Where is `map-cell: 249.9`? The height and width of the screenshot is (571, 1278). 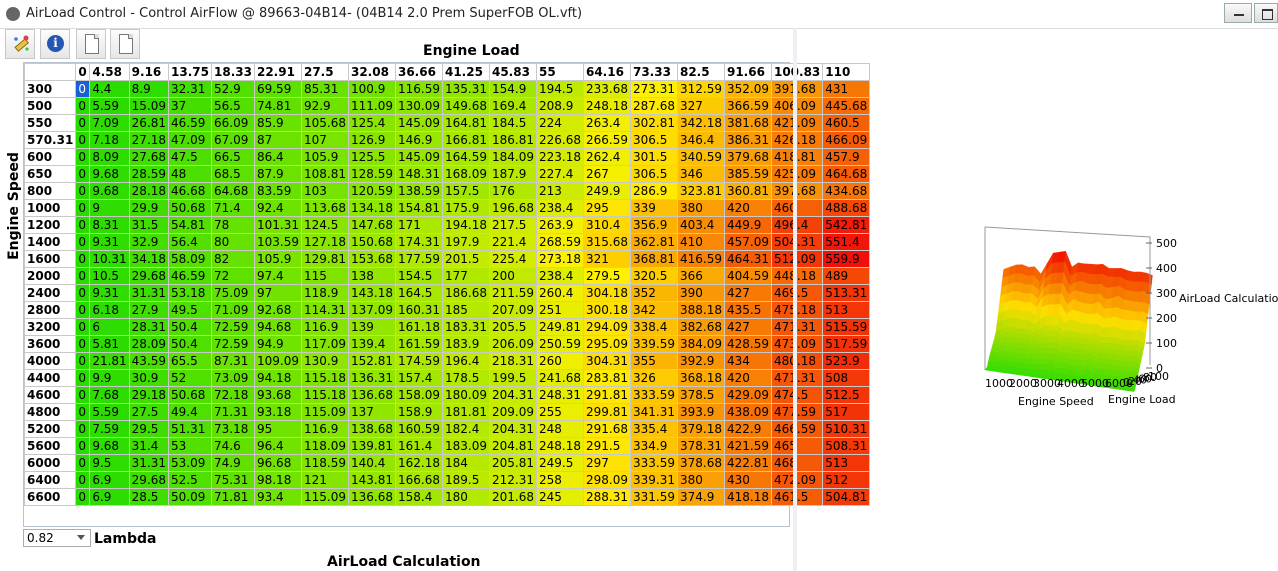
map-cell: 249.9 is located at coordinates (606, 191).